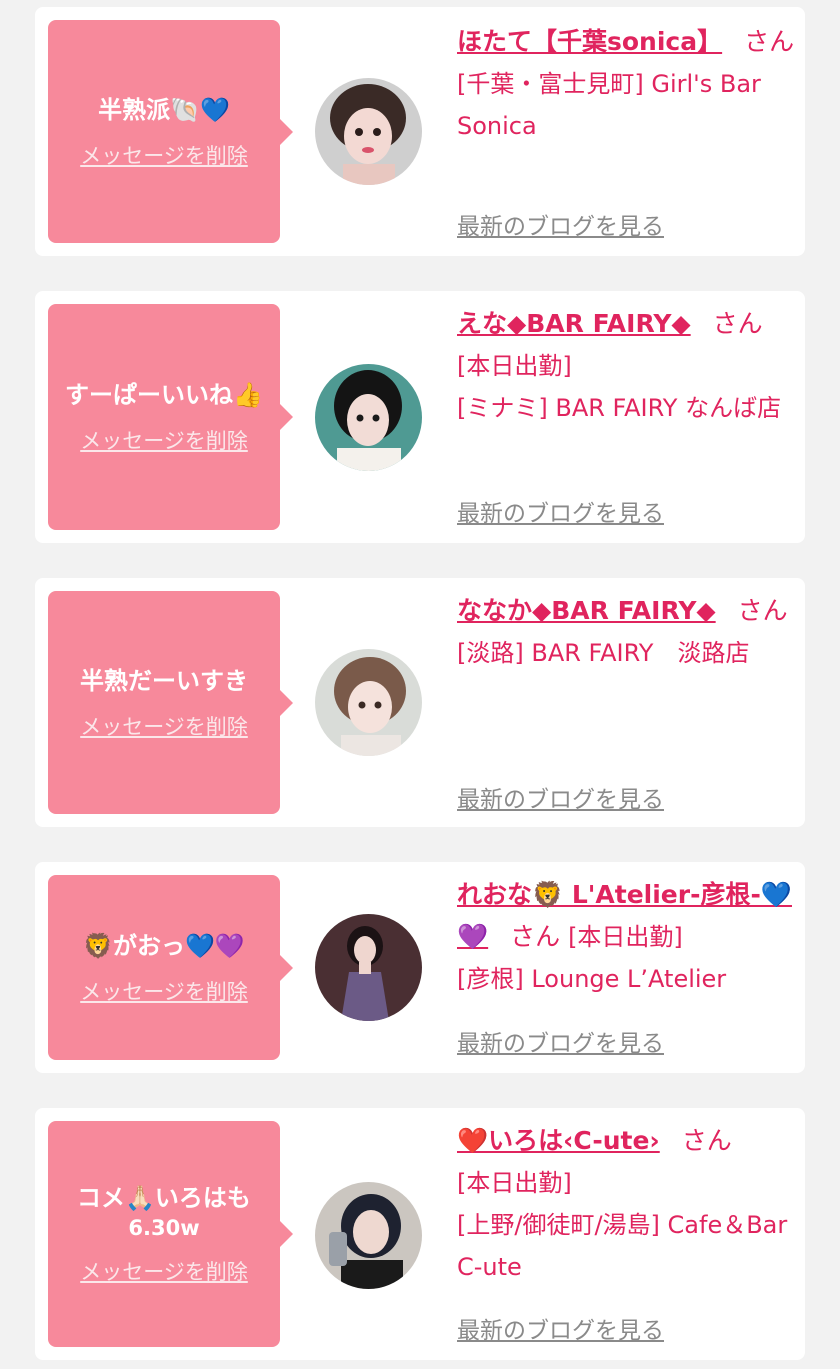 The width and height of the screenshot is (840, 1369). Describe the element at coordinates (170, 967) in the screenshot. I see `message-bubble: 🦁がおっ💙💜 メッセージを削除` at that location.